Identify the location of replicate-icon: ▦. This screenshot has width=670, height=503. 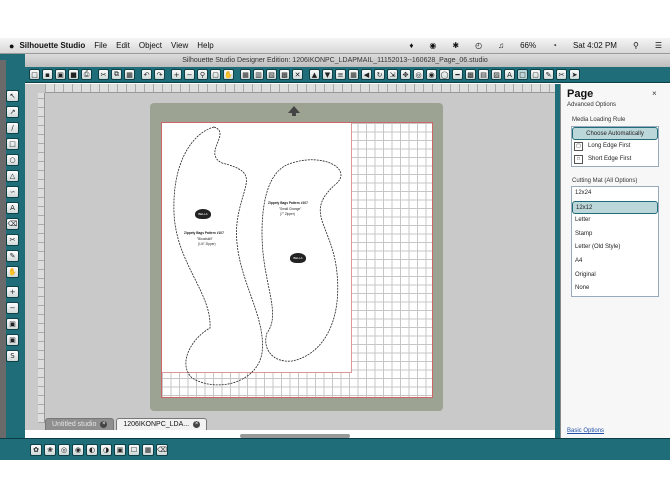
(353, 74).